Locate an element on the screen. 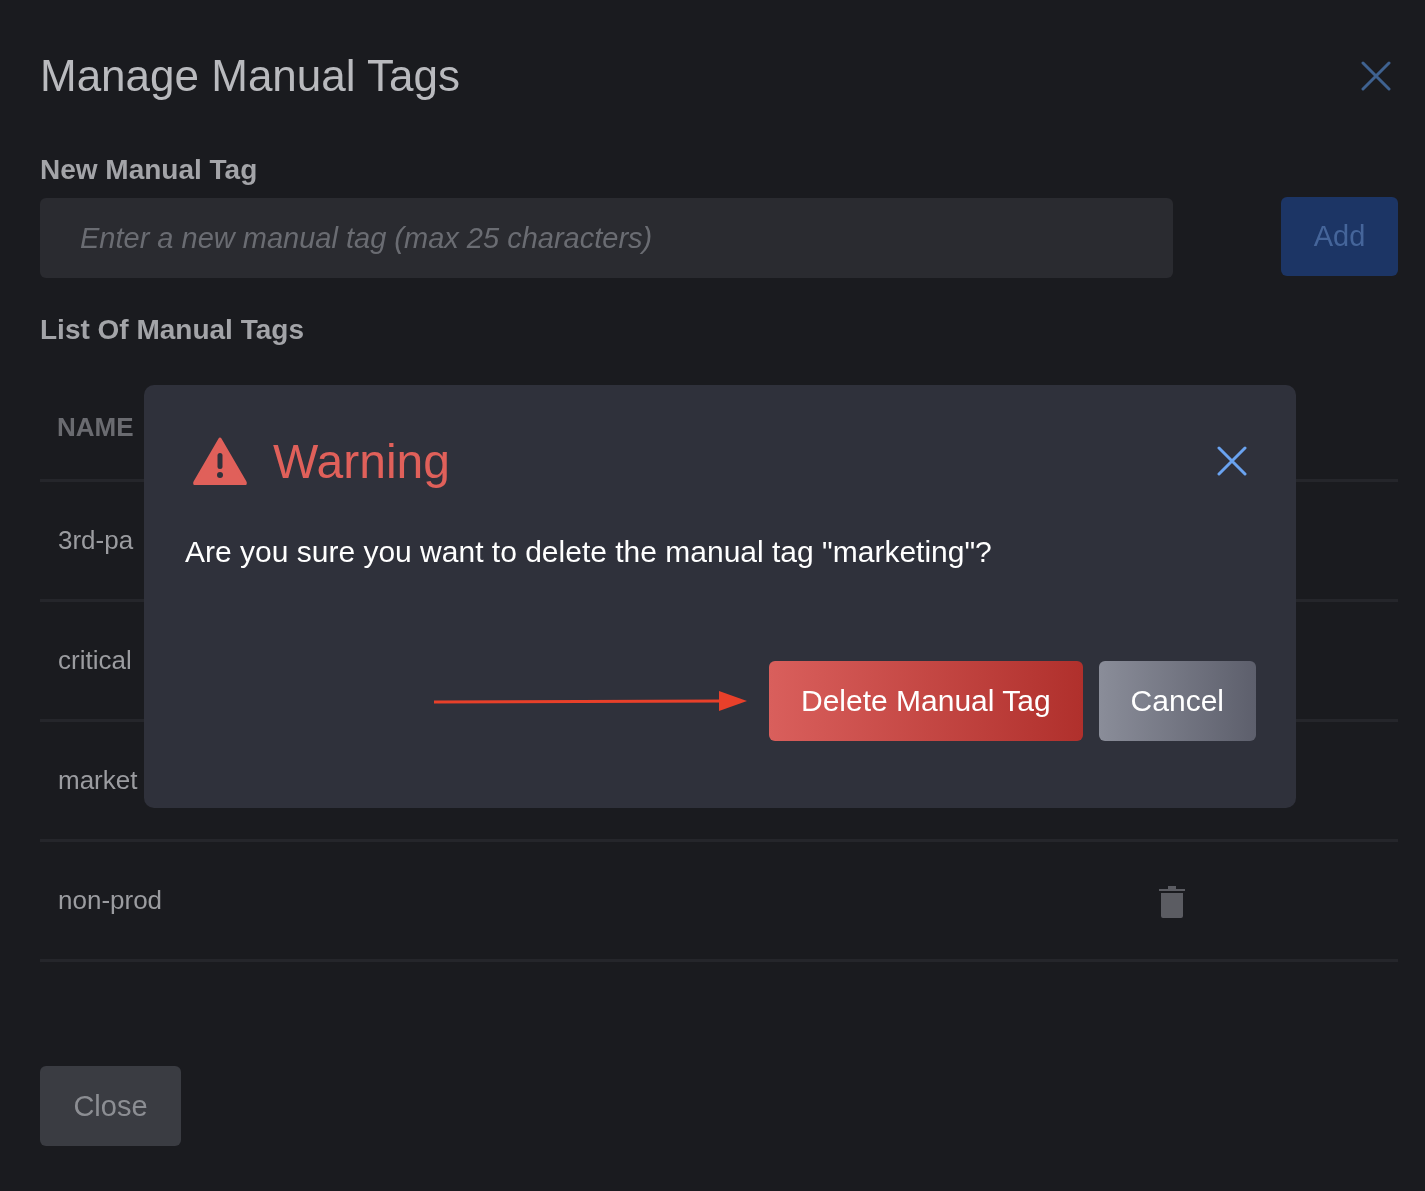  section-label: List Of Manual Tags is located at coordinates (172, 330).